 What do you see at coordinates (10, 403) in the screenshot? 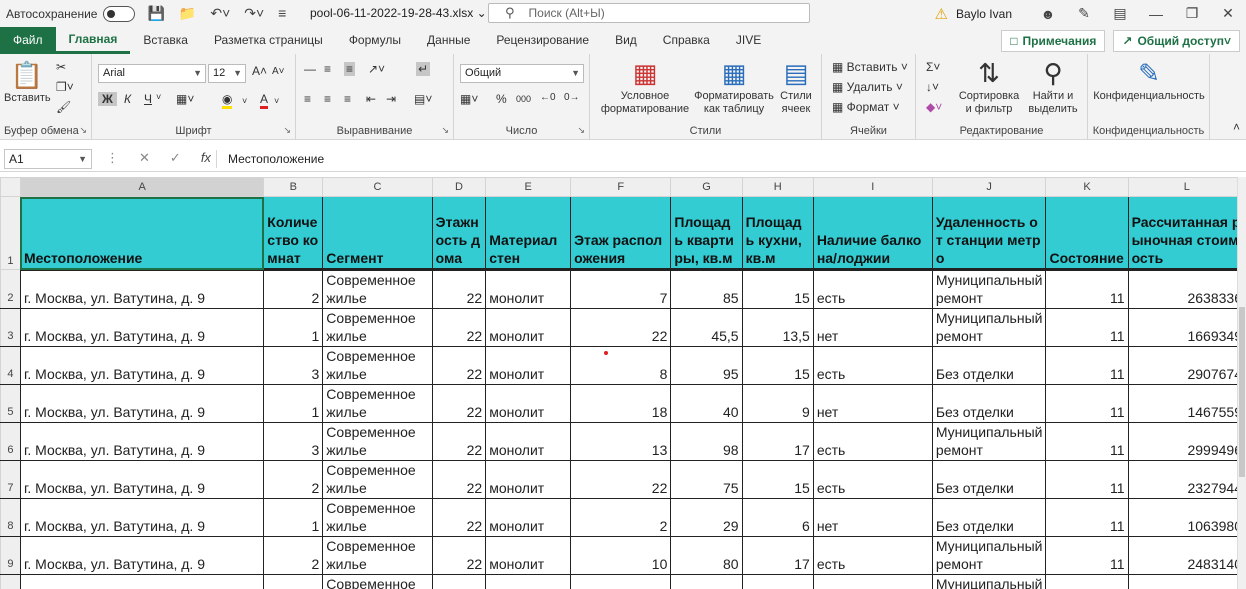
I see `row-header: 5` at bounding box center [10, 403].